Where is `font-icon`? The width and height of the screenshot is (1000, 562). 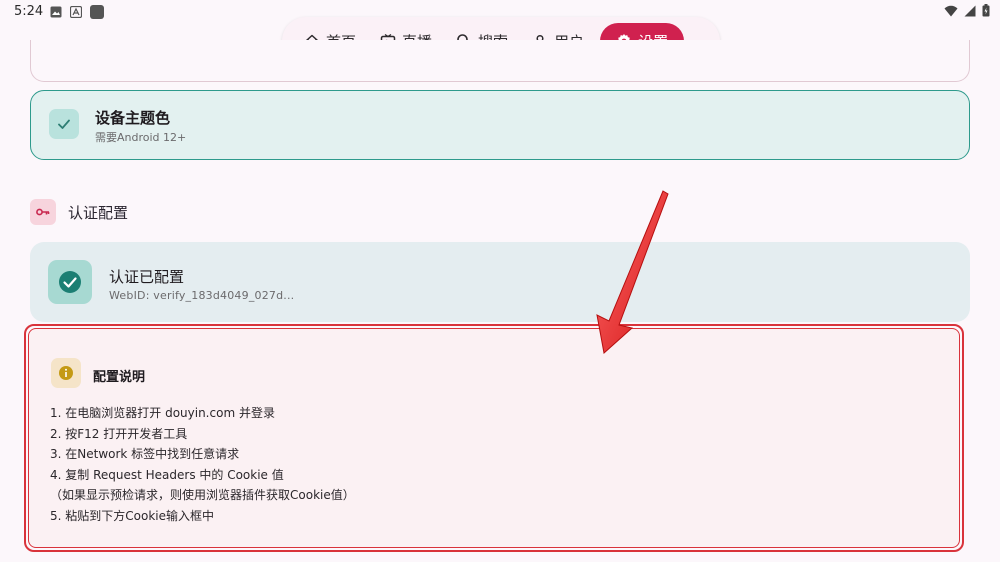 font-icon is located at coordinates (76, 12).